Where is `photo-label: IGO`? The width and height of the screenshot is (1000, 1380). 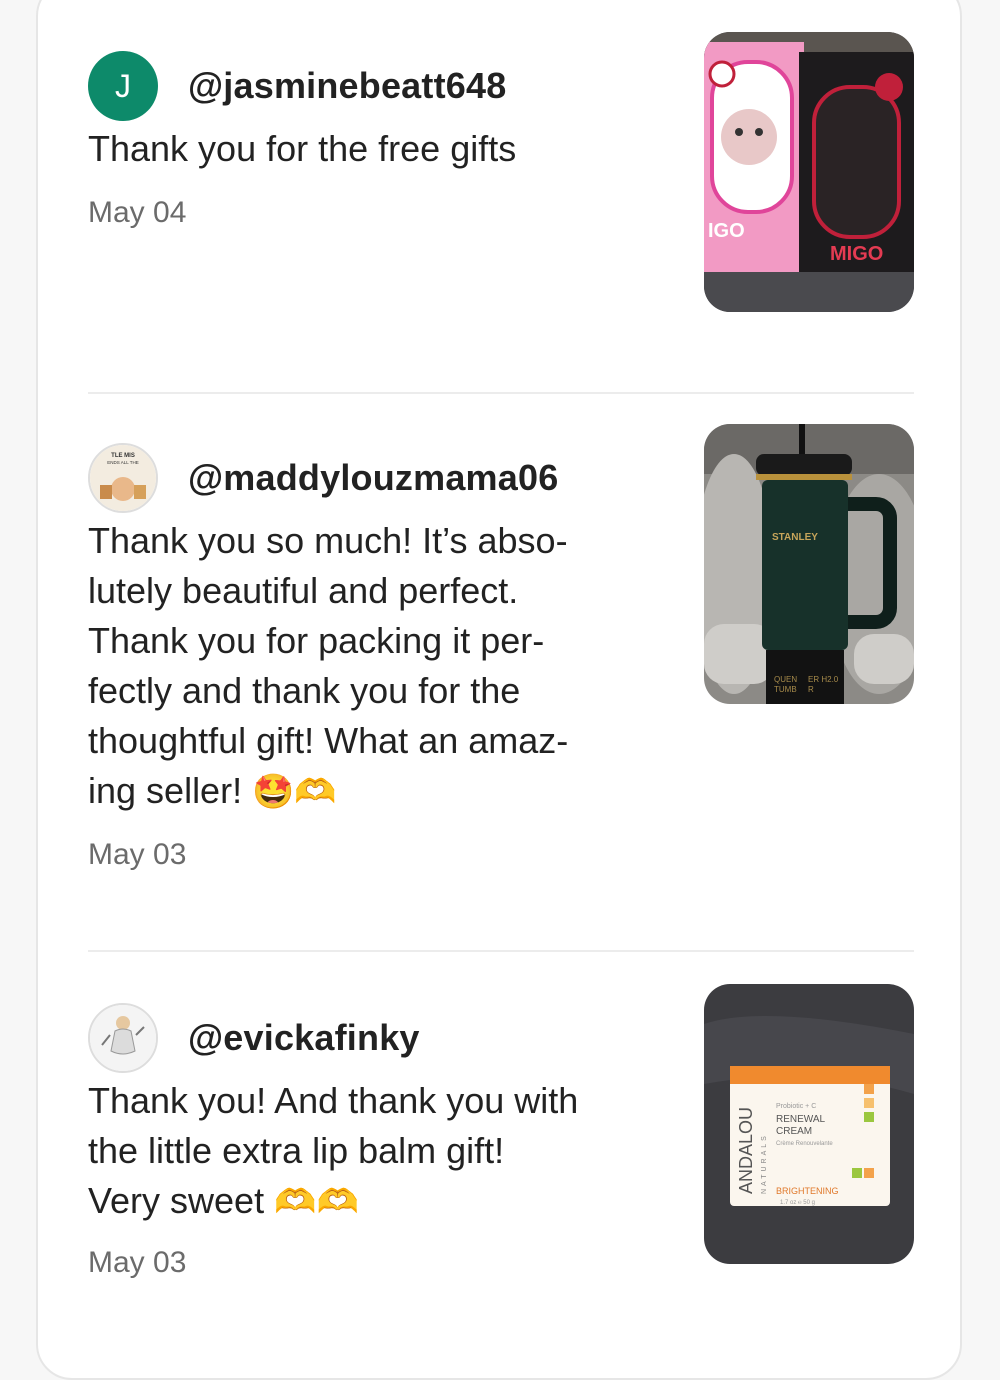
photo-label: IGO is located at coordinates (726, 231).